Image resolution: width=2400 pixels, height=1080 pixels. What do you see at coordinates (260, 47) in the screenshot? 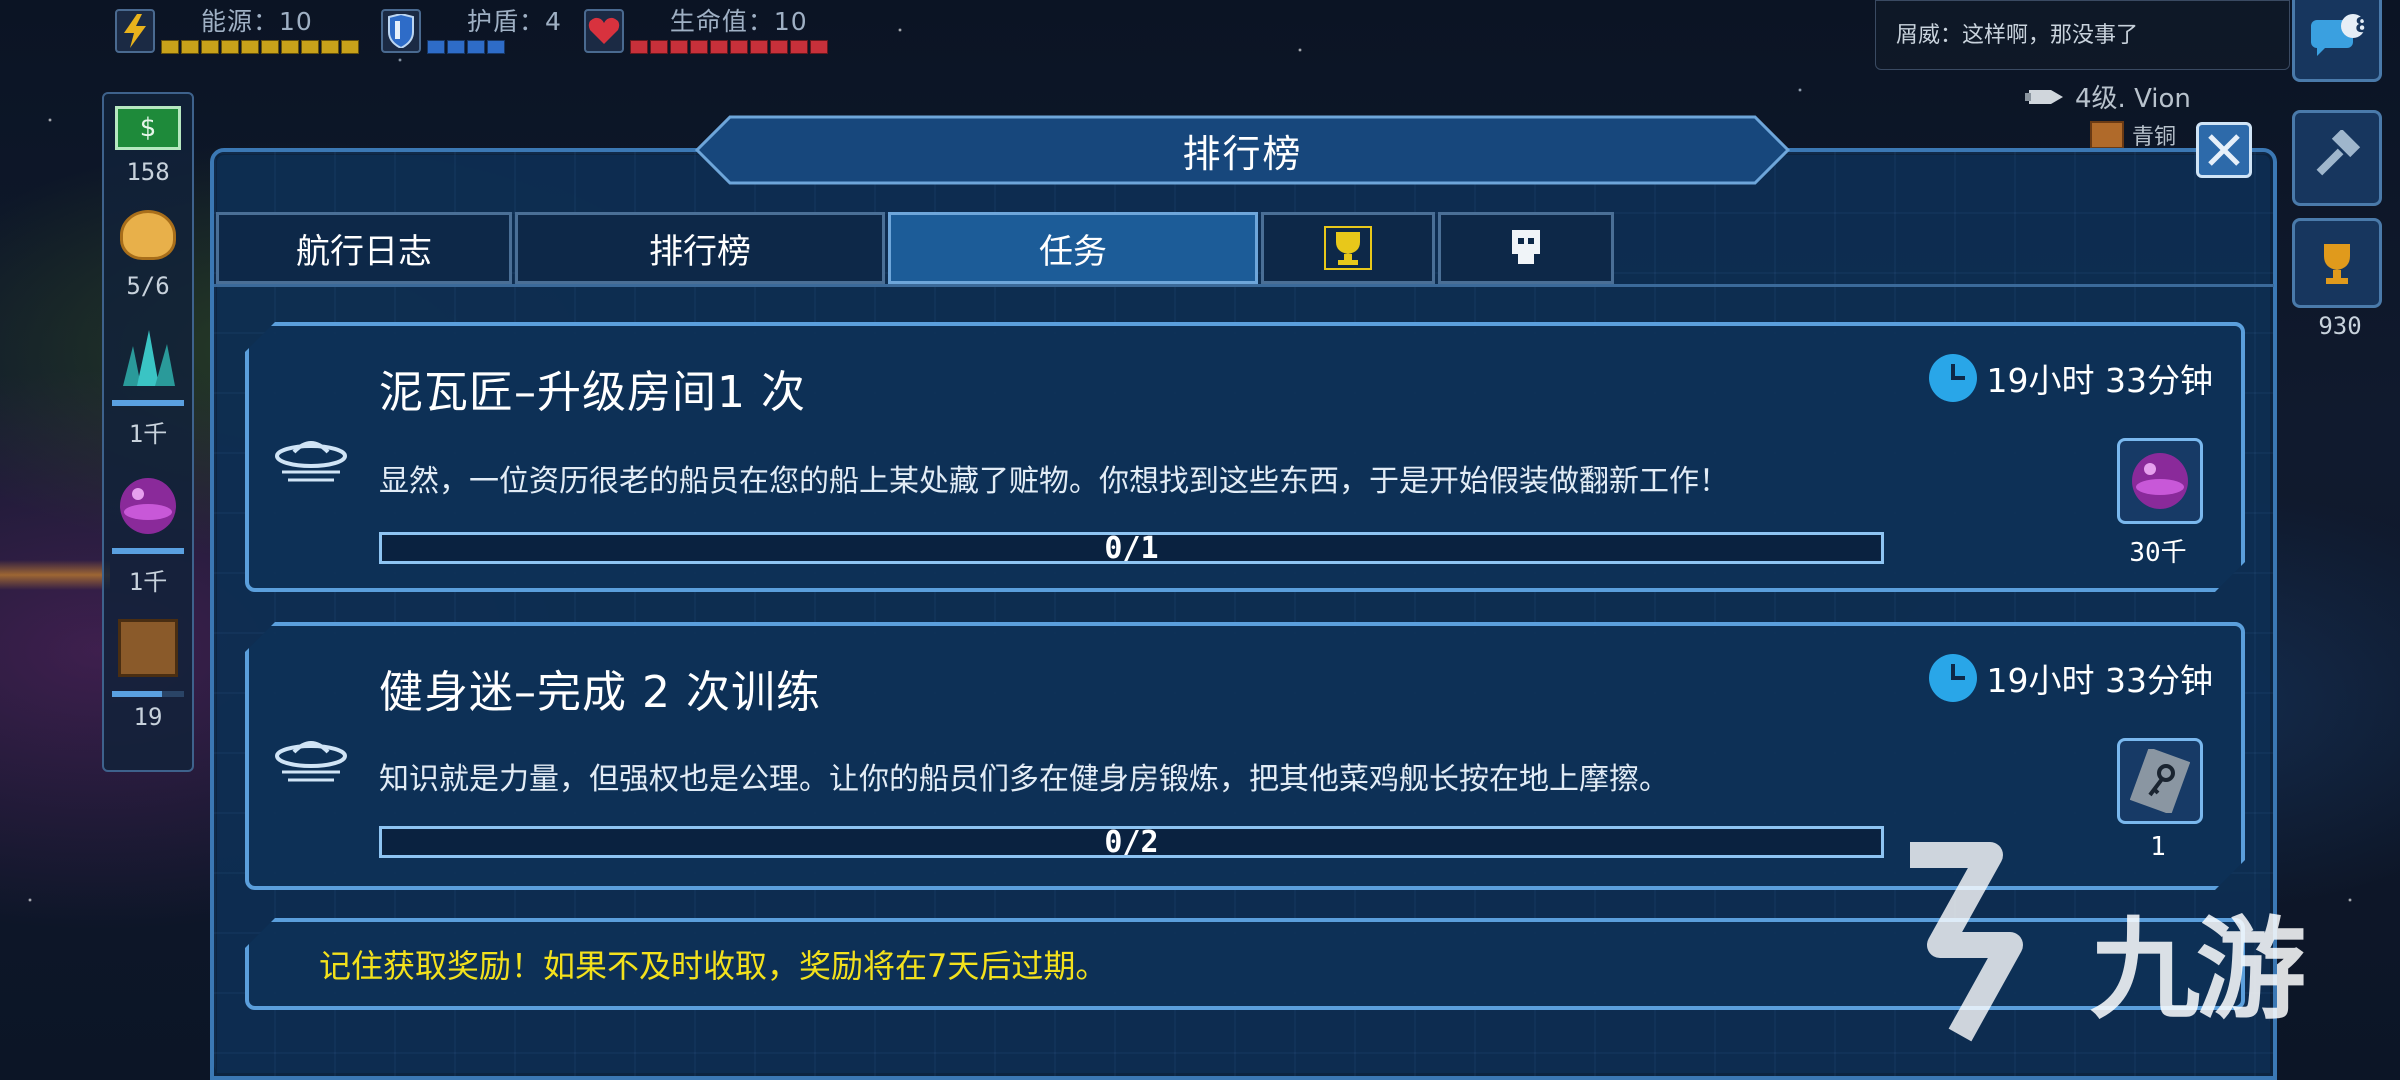
I see `energy-bar` at bounding box center [260, 47].